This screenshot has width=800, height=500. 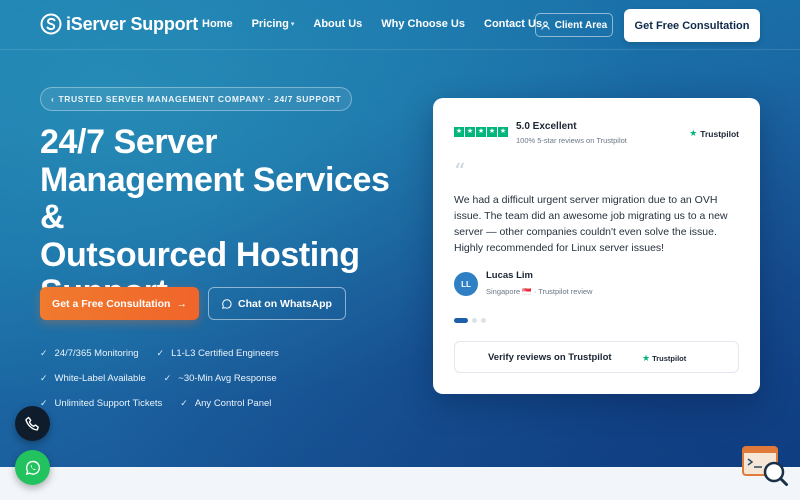 What do you see at coordinates (132, 23) in the screenshot?
I see `logo-text: iServer Support` at bounding box center [132, 23].